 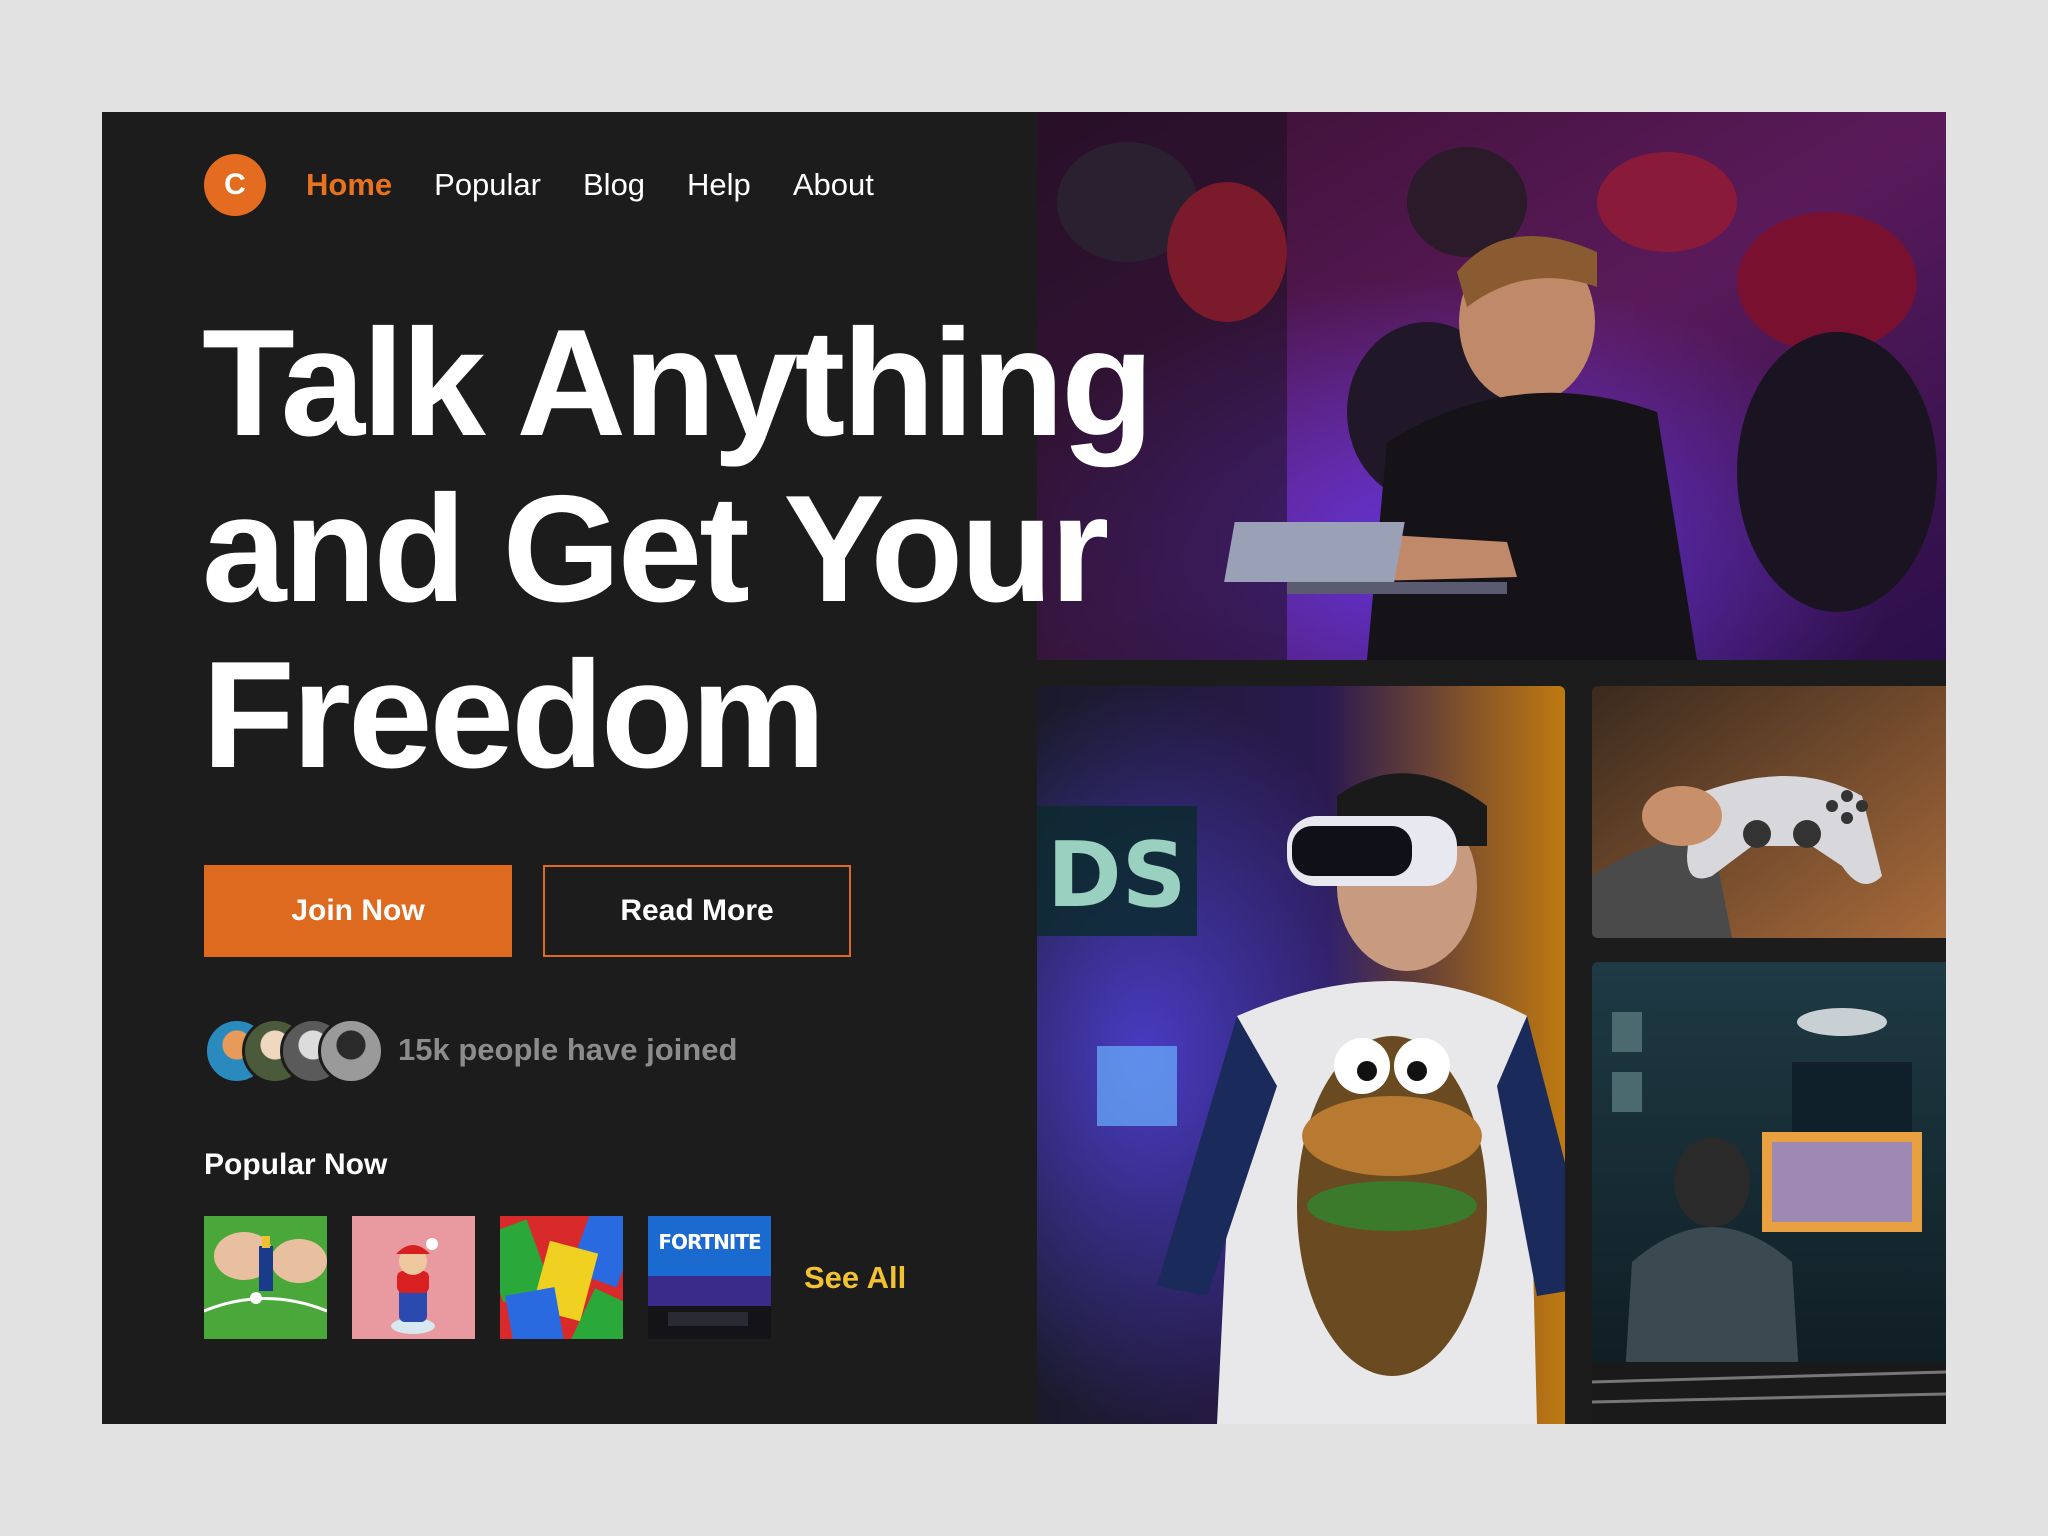 I want to click on joined-count-text: 15k people have joined, so click(x=568, y=1049).